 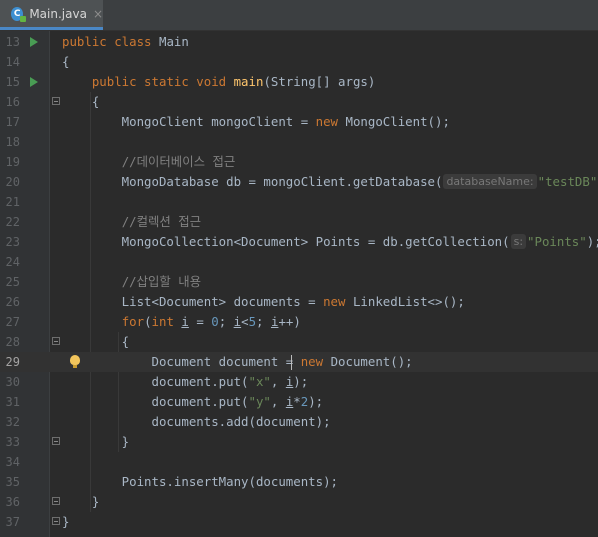 I want to click on code-text: //데이터베이스 접근, so click(x=149, y=162).